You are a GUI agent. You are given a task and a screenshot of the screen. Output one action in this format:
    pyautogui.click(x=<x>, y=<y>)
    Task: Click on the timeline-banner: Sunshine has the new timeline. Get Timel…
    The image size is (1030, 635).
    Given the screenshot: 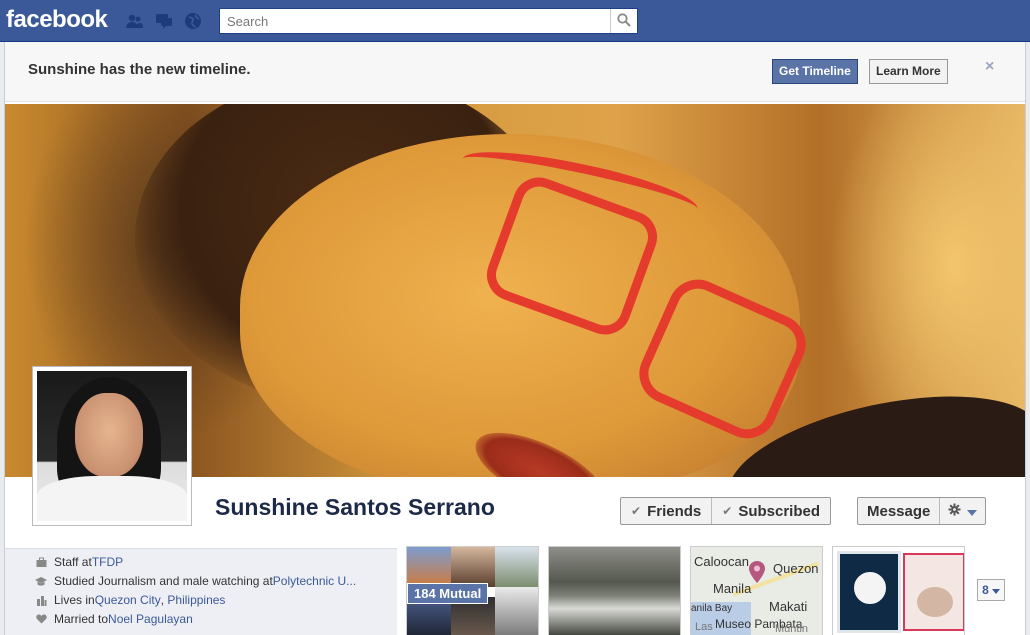 What is the action you would take?
    pyautogui.click(x=515, y=72)
    